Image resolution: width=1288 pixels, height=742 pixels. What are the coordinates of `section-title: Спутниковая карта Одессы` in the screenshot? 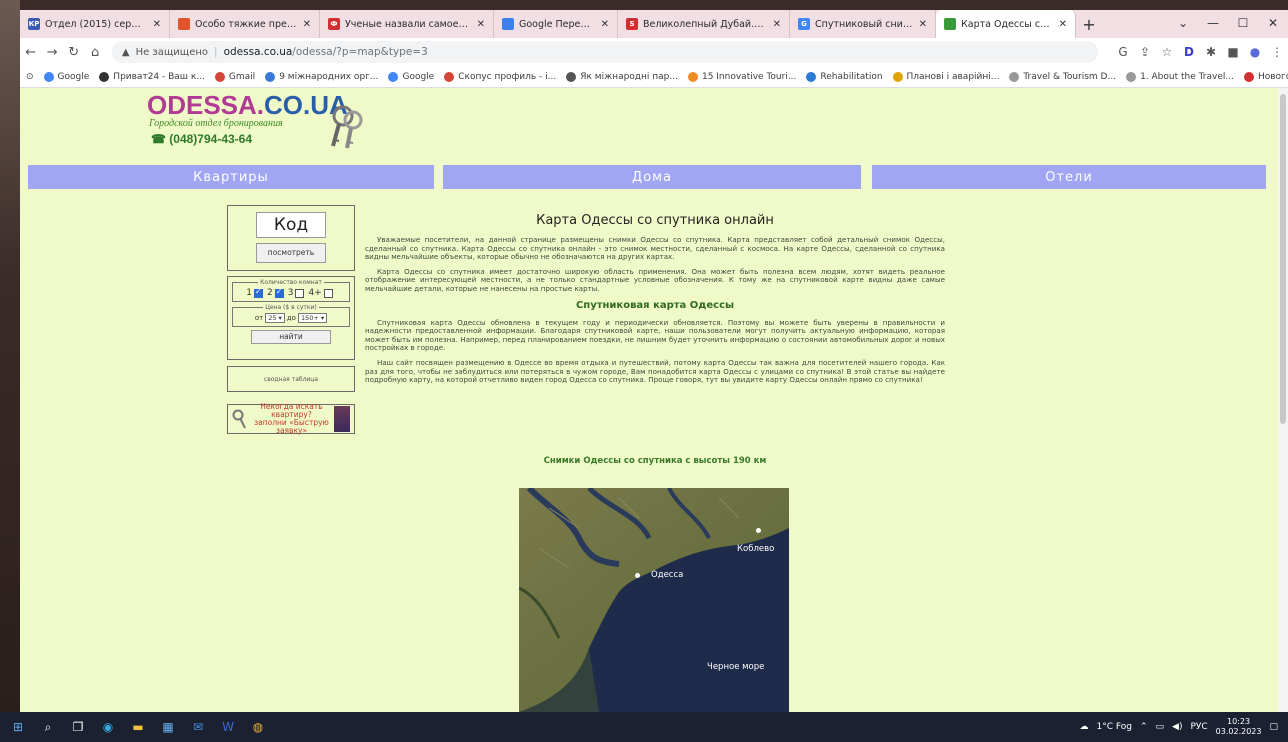 It's located at (655, 305).